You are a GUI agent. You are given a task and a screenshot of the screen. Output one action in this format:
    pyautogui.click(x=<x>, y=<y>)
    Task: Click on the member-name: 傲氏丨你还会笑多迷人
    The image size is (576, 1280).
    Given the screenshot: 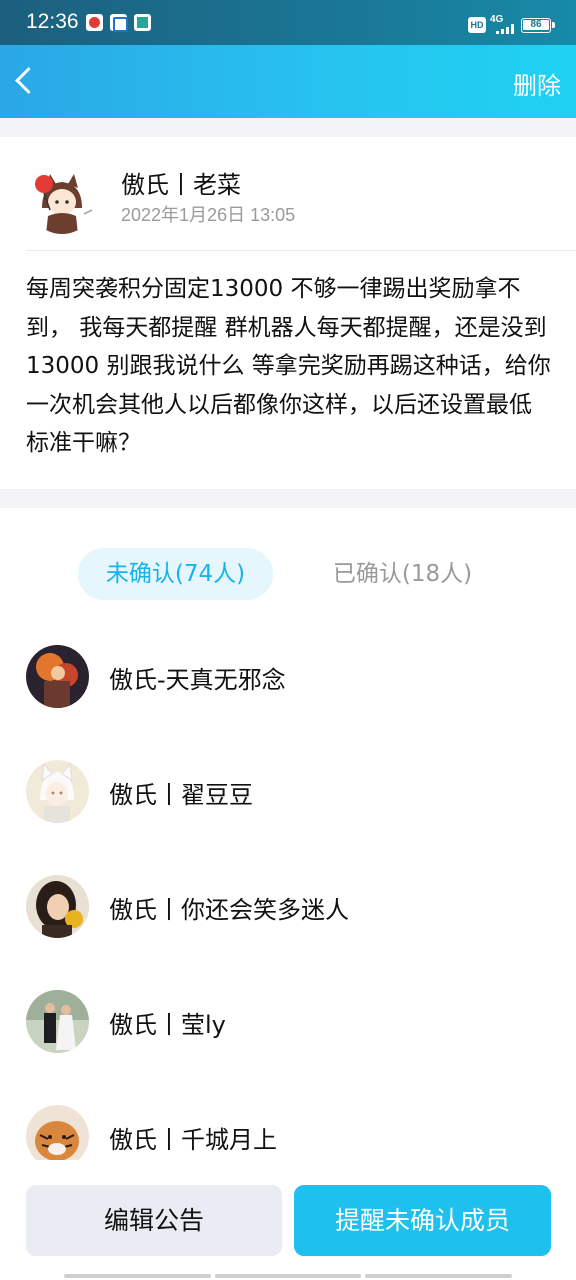 What is the action you would take?
    pyautogui.click(x=229, y=910)
    